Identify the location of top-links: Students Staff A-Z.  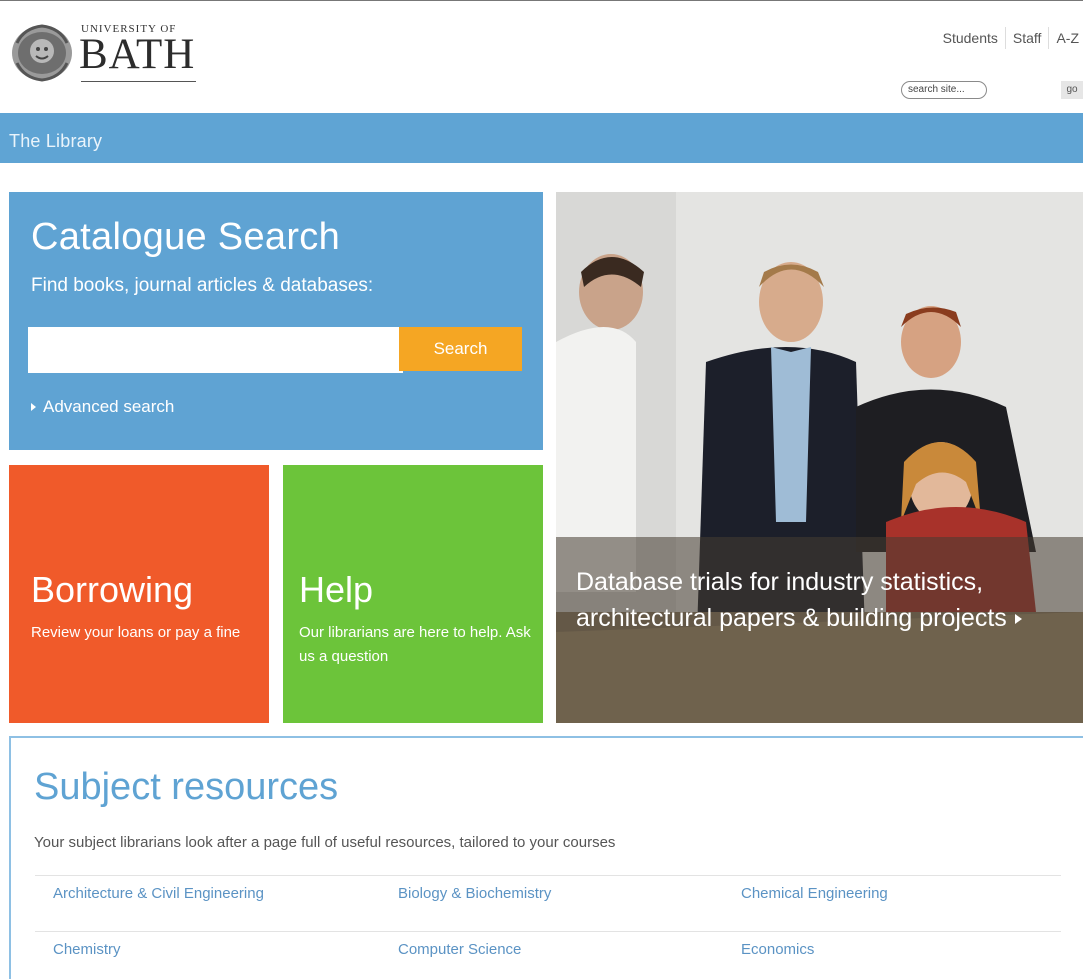
(1009, 38).